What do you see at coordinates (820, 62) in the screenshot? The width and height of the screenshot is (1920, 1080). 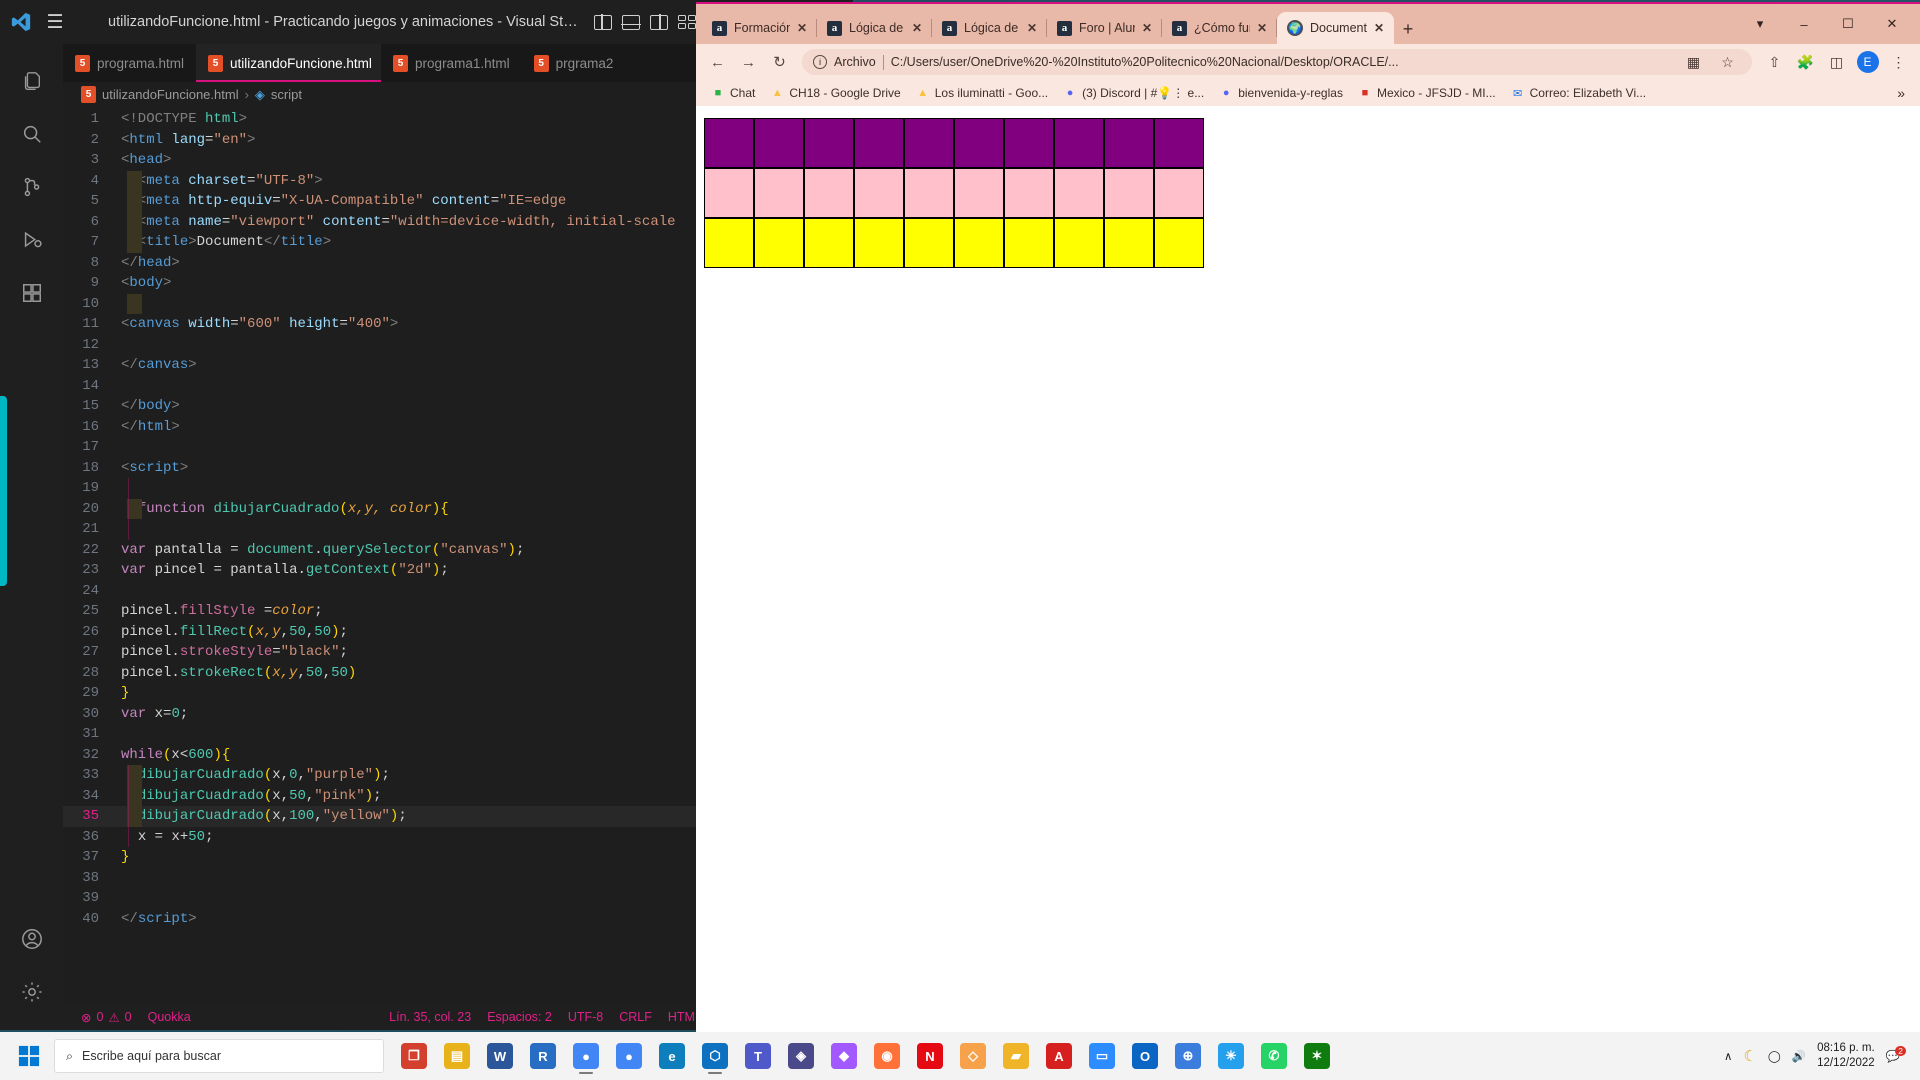 I see `site-info-icon: i` at bounding box center [820, 62].